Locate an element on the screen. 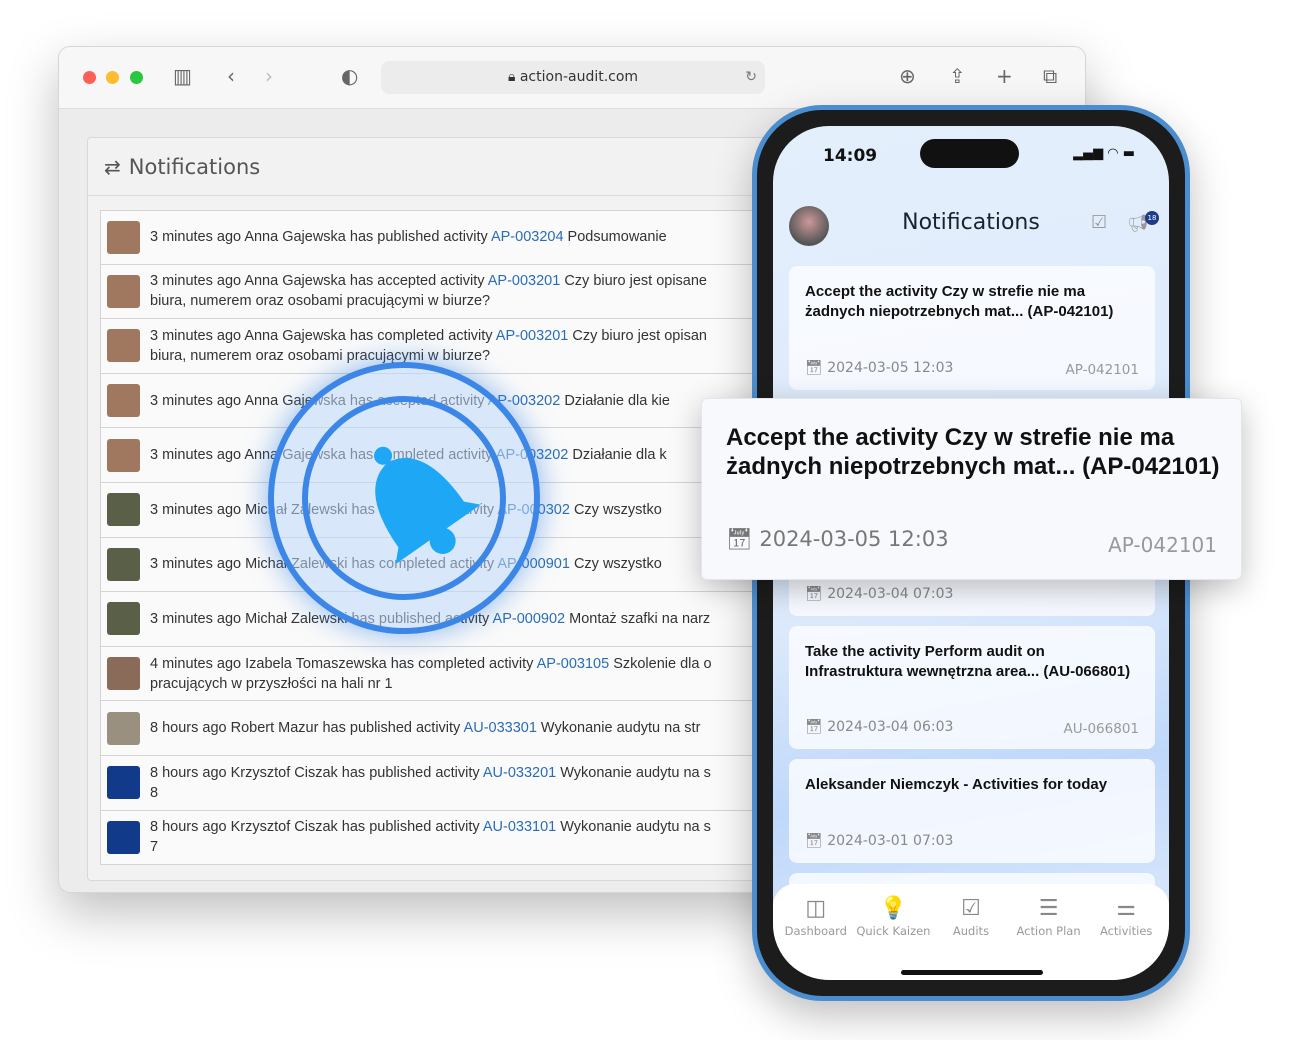 The height and width of the screenshot is (1040, 1300). lock-icon: 🔒︎ is located at coordinates (513, 77).